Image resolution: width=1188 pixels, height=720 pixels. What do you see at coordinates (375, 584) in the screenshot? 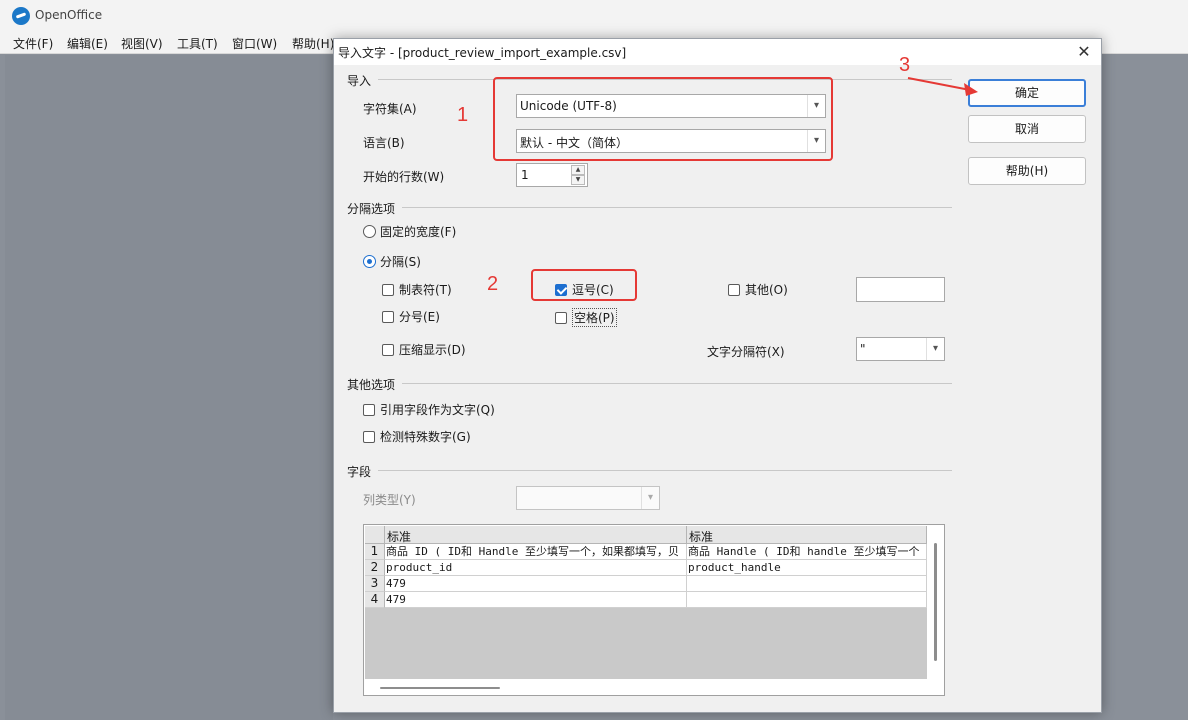
I see `row-number: 3` at bounding box center [375, 584].